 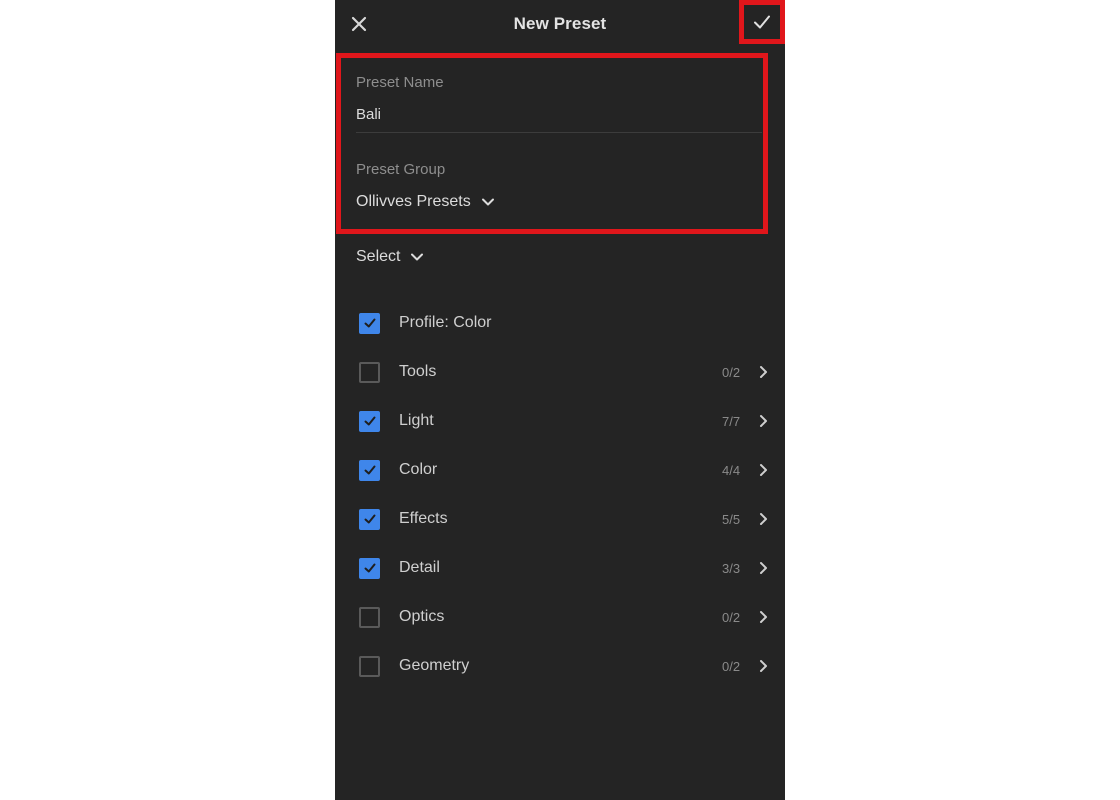 I want to click on settings-item: Optics 0/2, so click(x=569, y=617).